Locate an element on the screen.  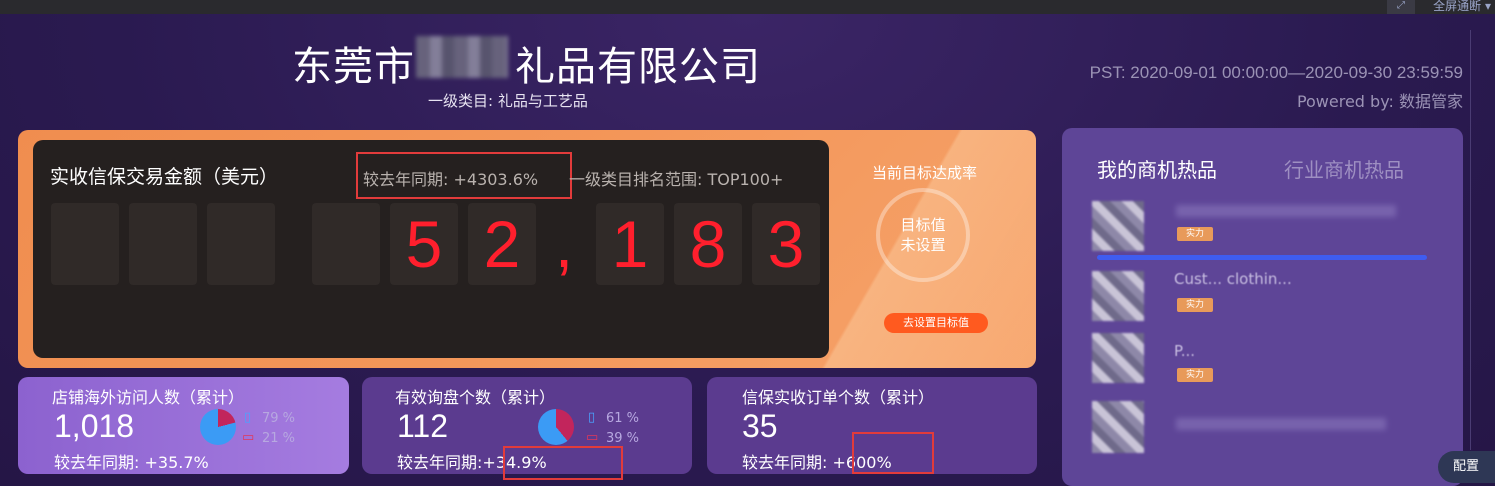
inquiries-value: 112 is located at coordinates (423, 426).